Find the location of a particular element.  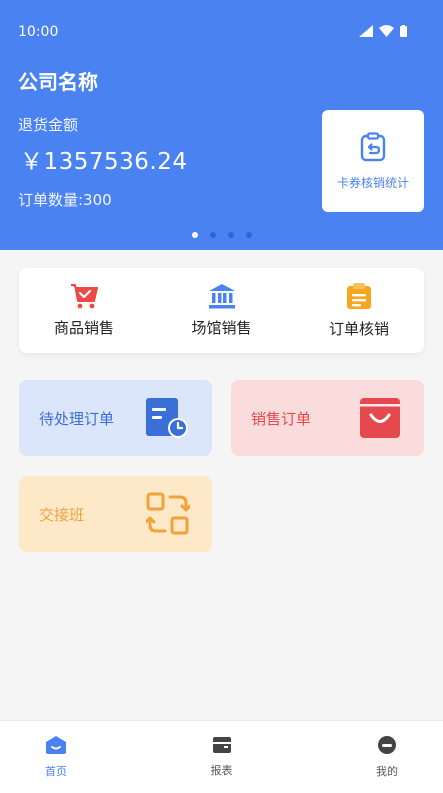

company-name: 公司名称 is located at coordinates (58, 82).